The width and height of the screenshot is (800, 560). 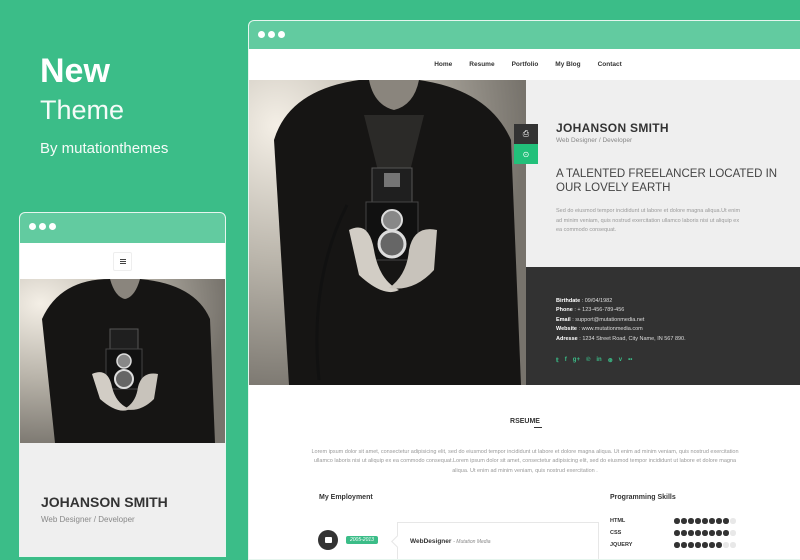 What do you see at coordinates (122, 361) in the screenshot?
I see `mobile-profile-photo` at bounding box center [122, 361].